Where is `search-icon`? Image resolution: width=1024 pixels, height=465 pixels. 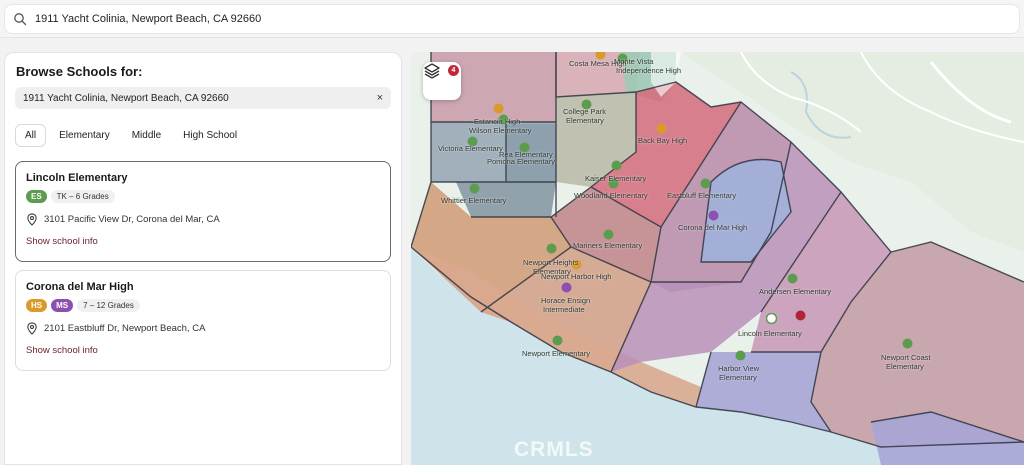
search-icon is located at coordinates (20, 19).